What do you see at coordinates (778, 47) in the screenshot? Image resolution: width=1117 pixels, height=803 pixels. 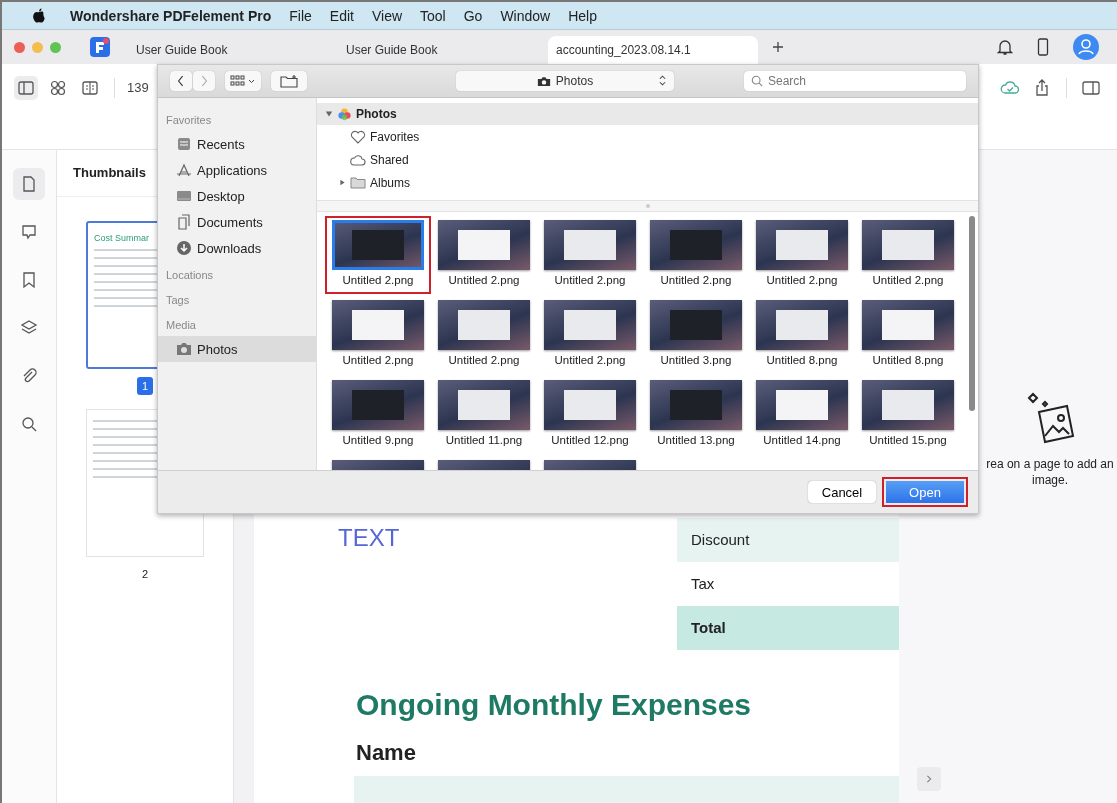 I see `new-tab-icon` at bounding box center [778, 47].